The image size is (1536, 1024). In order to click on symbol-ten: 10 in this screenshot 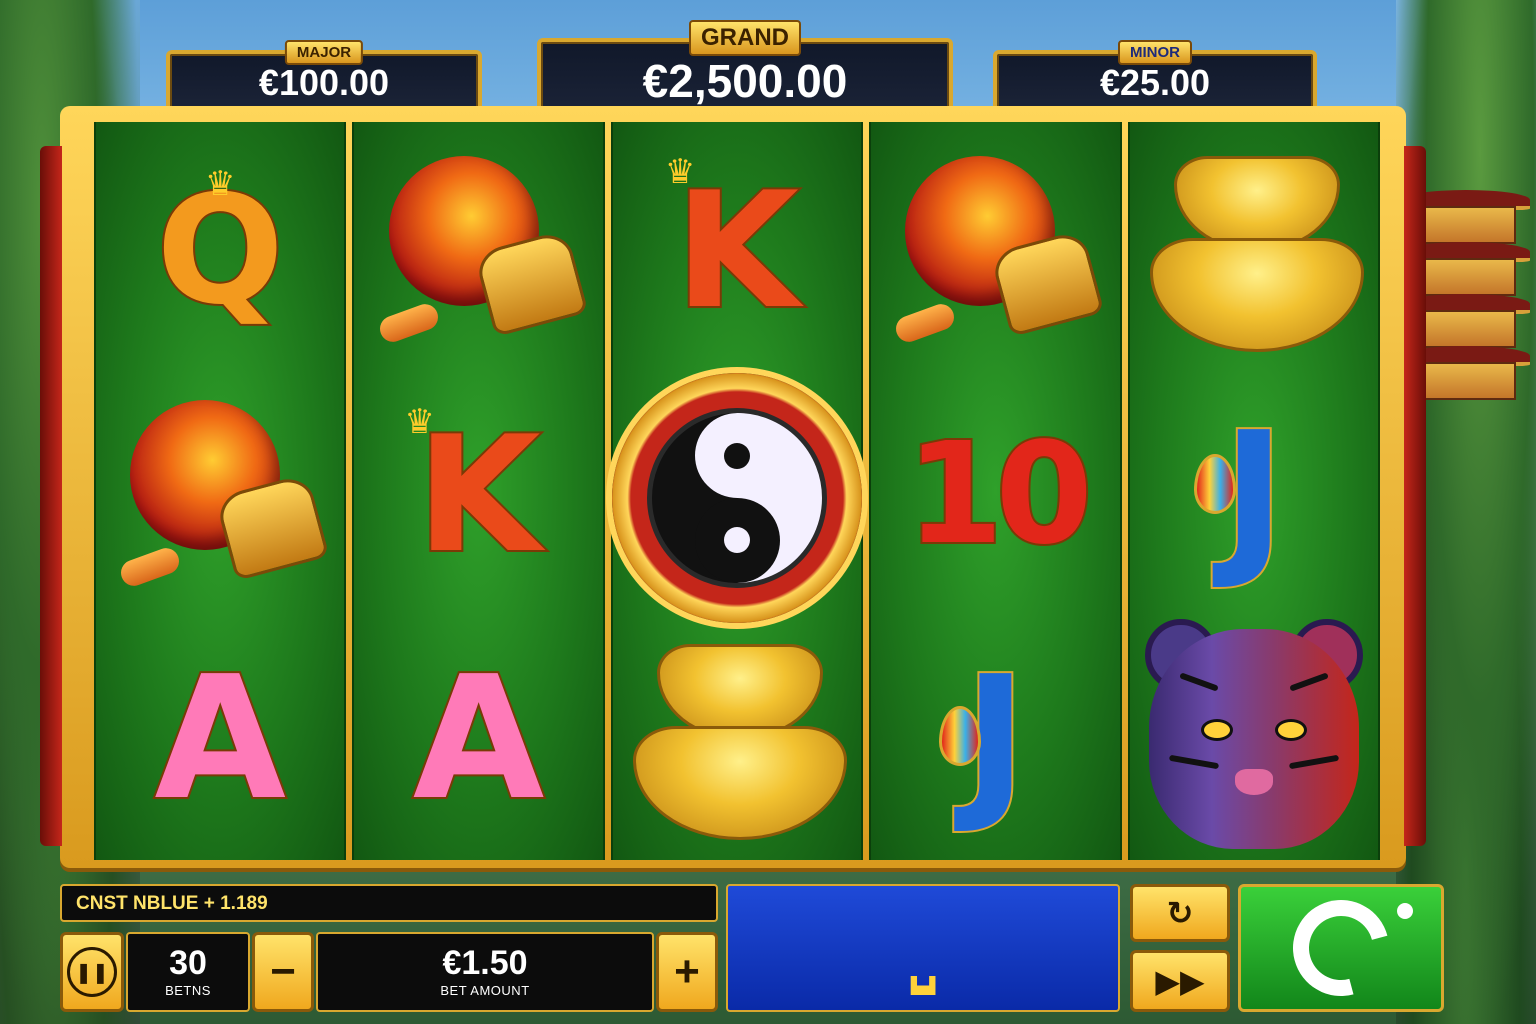, I will do `click(995, 495)`.